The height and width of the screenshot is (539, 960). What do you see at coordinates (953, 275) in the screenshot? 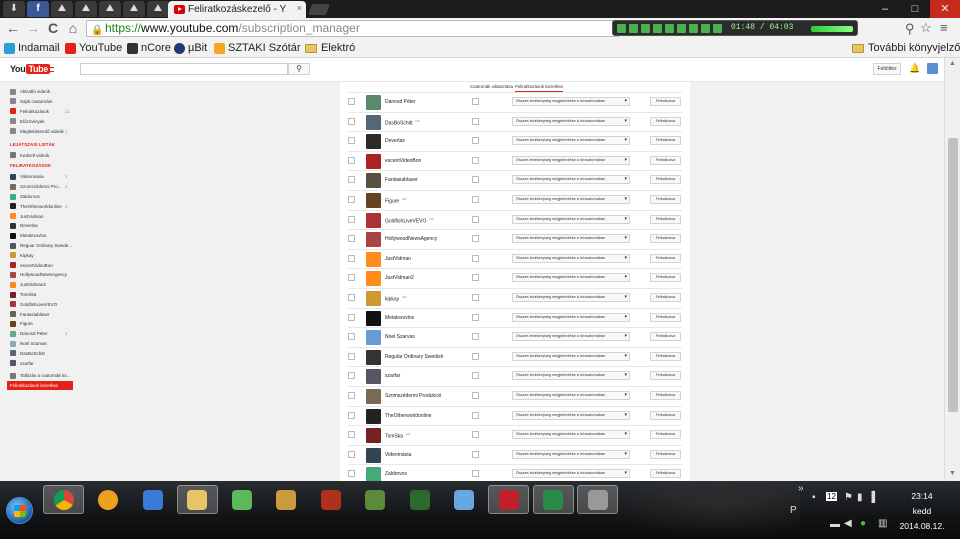
I see `scrollbar-thumb` at bounding box center [953, 275].